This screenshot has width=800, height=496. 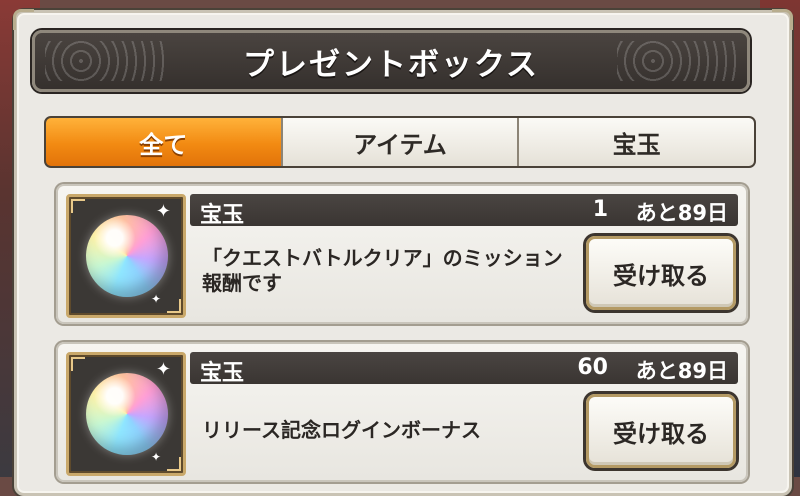 I want to click on tab-all: 全て, so click(x=163, y=142).